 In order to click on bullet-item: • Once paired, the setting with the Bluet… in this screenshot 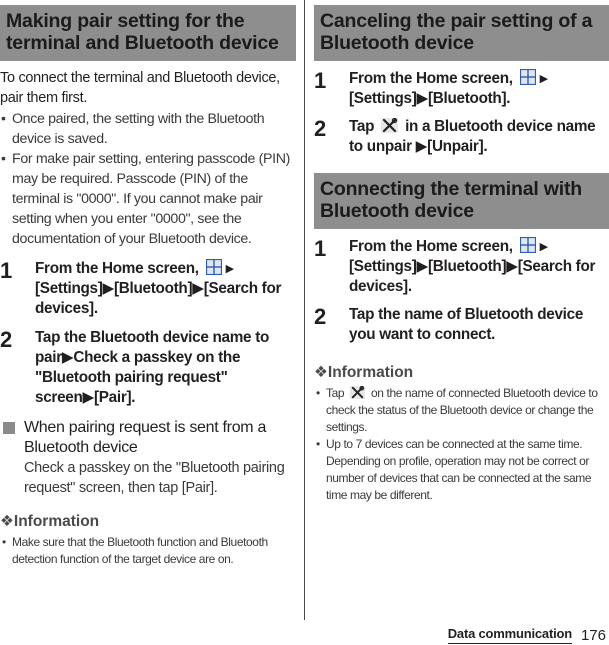, I will do `click(148, 129)`.